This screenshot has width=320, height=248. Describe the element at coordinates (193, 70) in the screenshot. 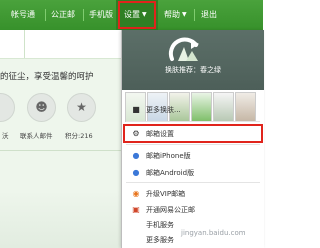

I see `skin-recommendation-title: 换肤推荐：春之绿` at that location.